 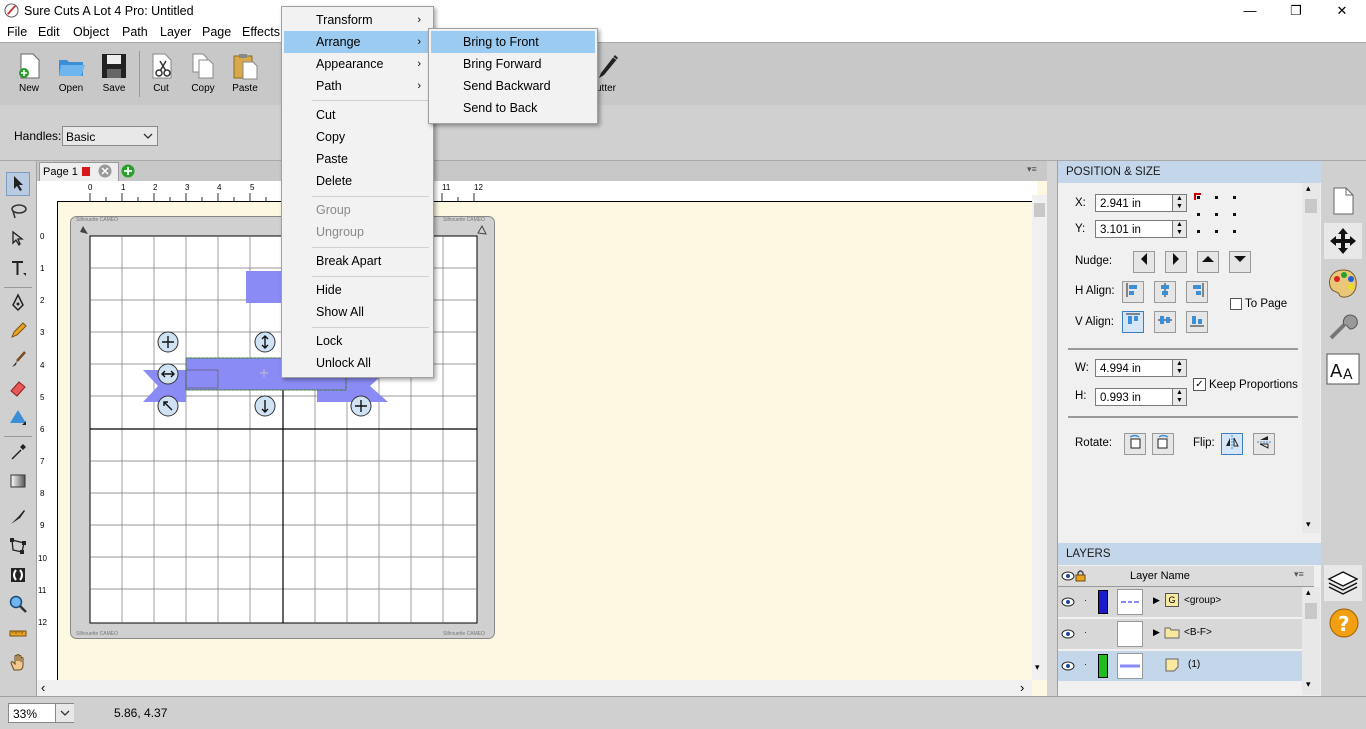 What do you see at coordinates (513, 64) in the screenshot?
I see `menu-item-bring-forward: Bring Forward` at bounding box center [513, 64].